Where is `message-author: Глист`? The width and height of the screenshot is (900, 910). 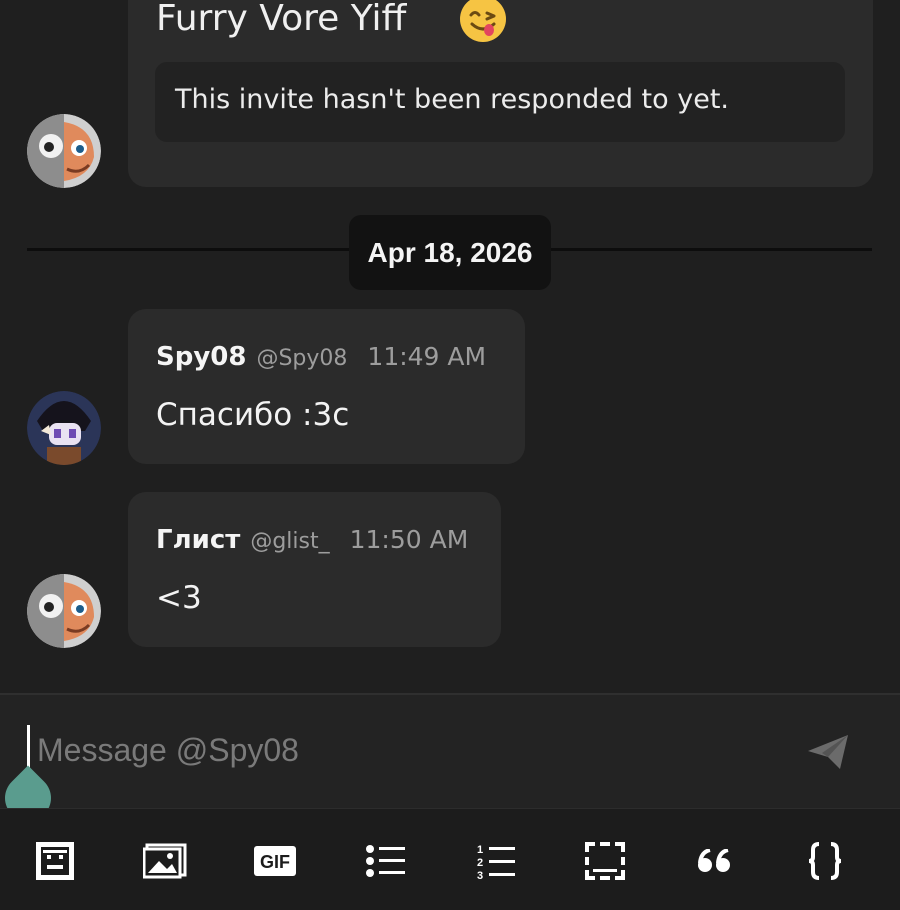
message-author: Глист is located at coordinates (198, 540).